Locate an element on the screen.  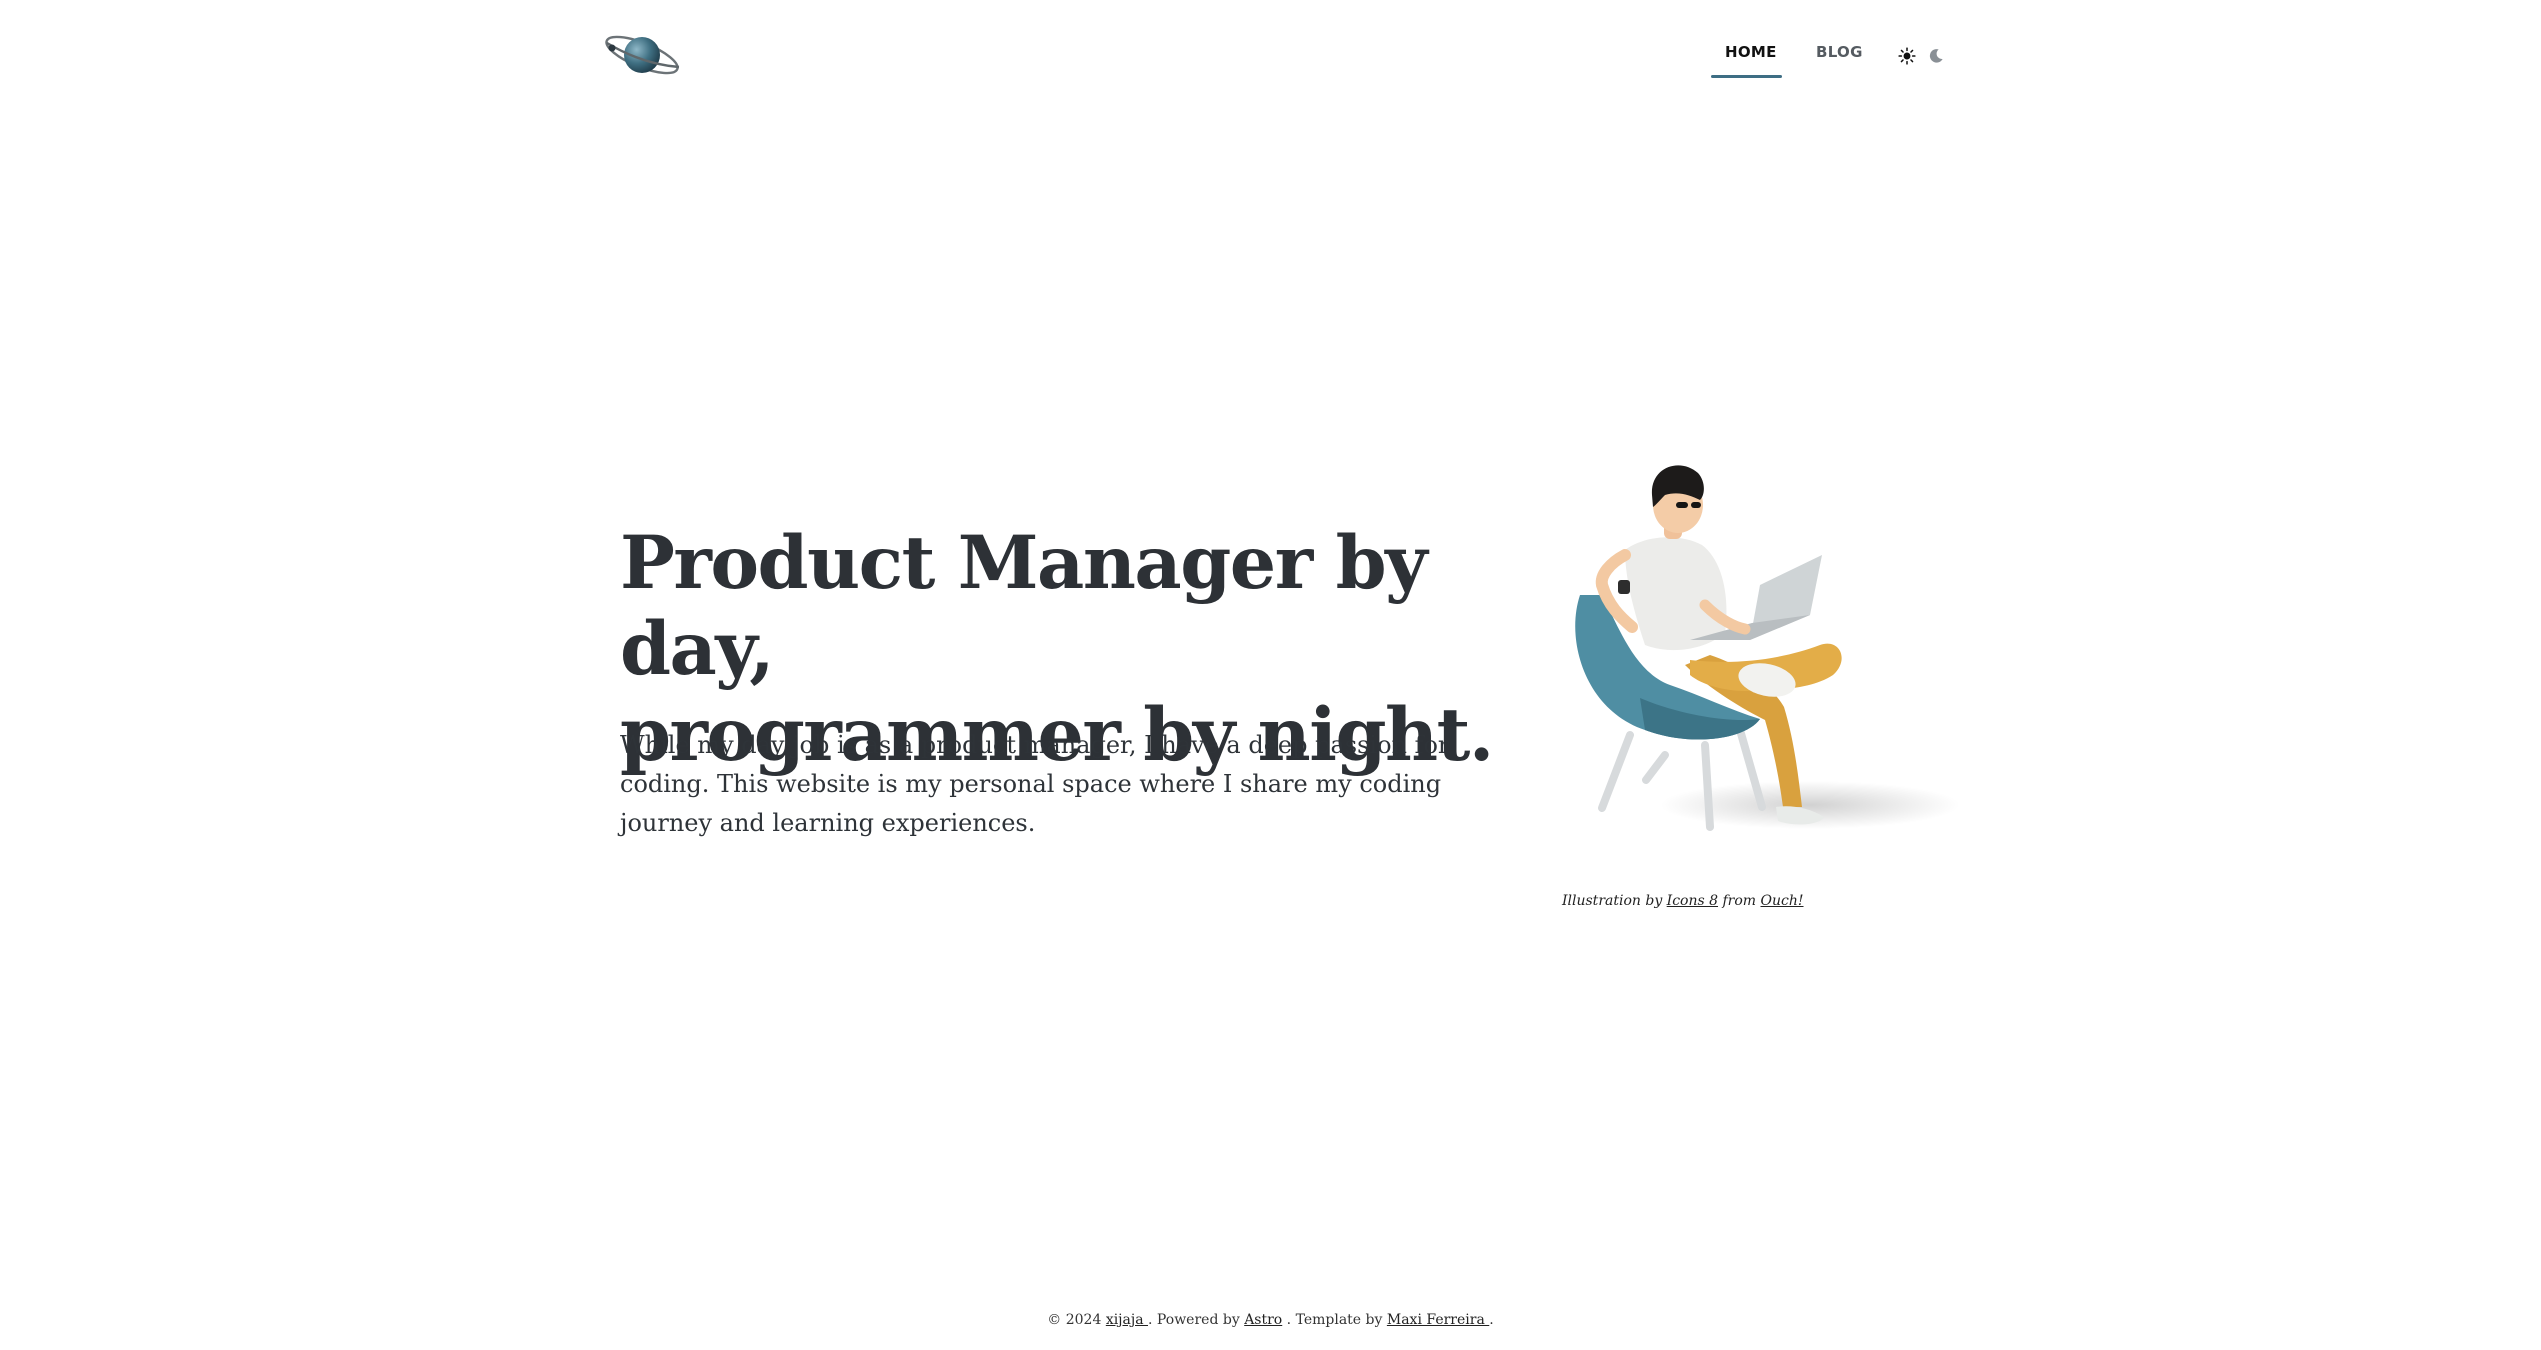
caption-middle: from is located at coordinates (1739, 901).